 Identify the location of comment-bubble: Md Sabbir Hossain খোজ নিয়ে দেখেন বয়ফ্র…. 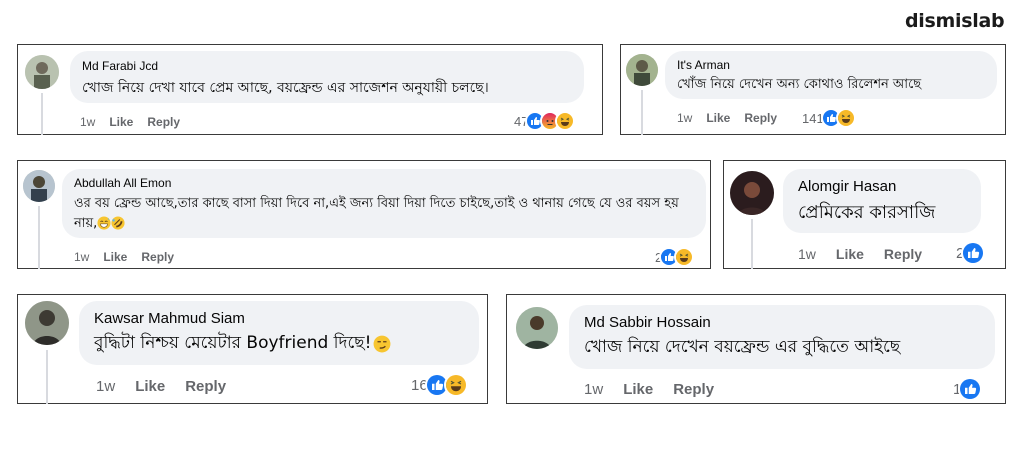
(782, 337).